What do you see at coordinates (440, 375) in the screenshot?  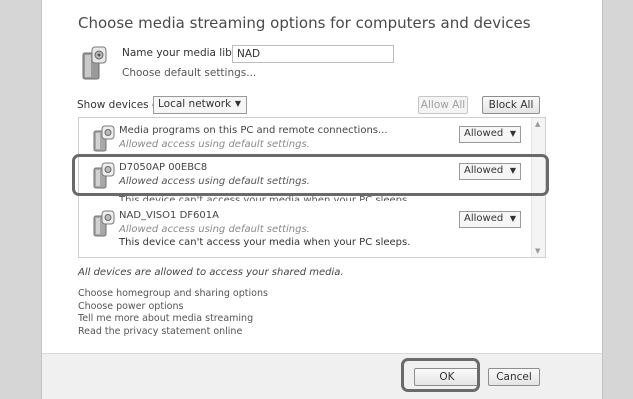 I see `ok-button-highlight-frame` at bounding box center [440, 375].